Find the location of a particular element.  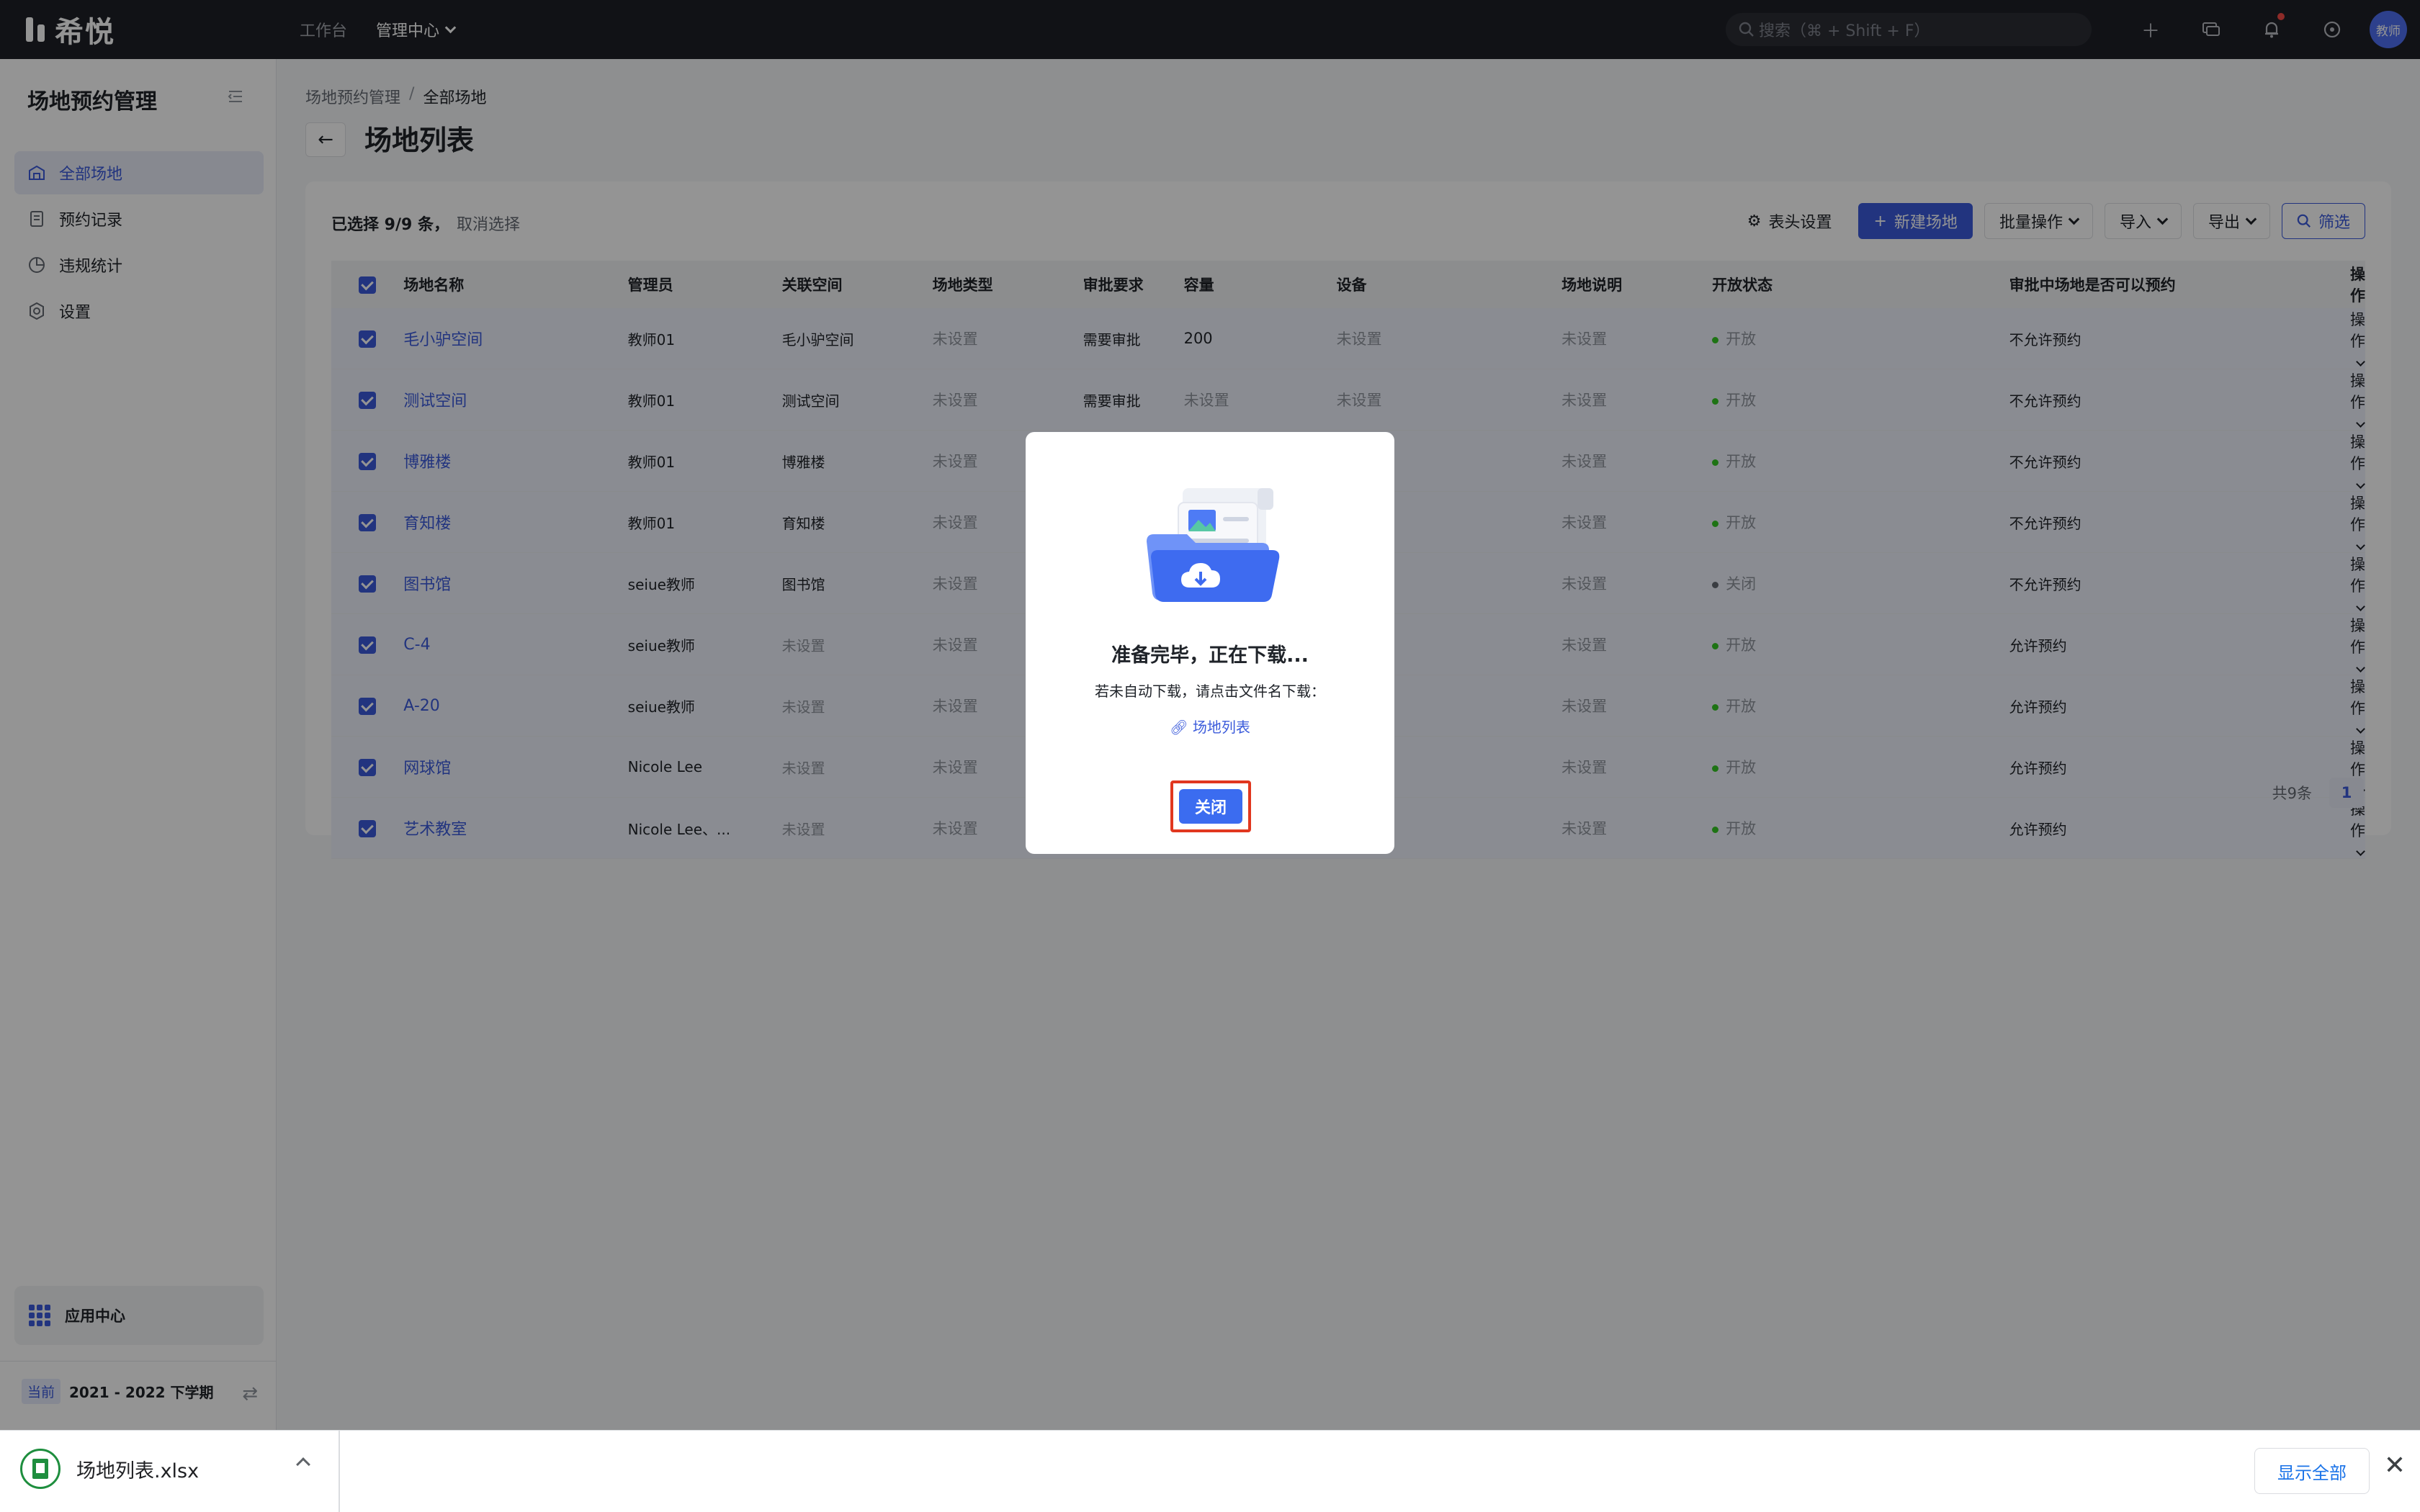

browser-download-bar: 场地列表.xlsx 显示全部 ✕ is located at coordinates (1210, 1471).